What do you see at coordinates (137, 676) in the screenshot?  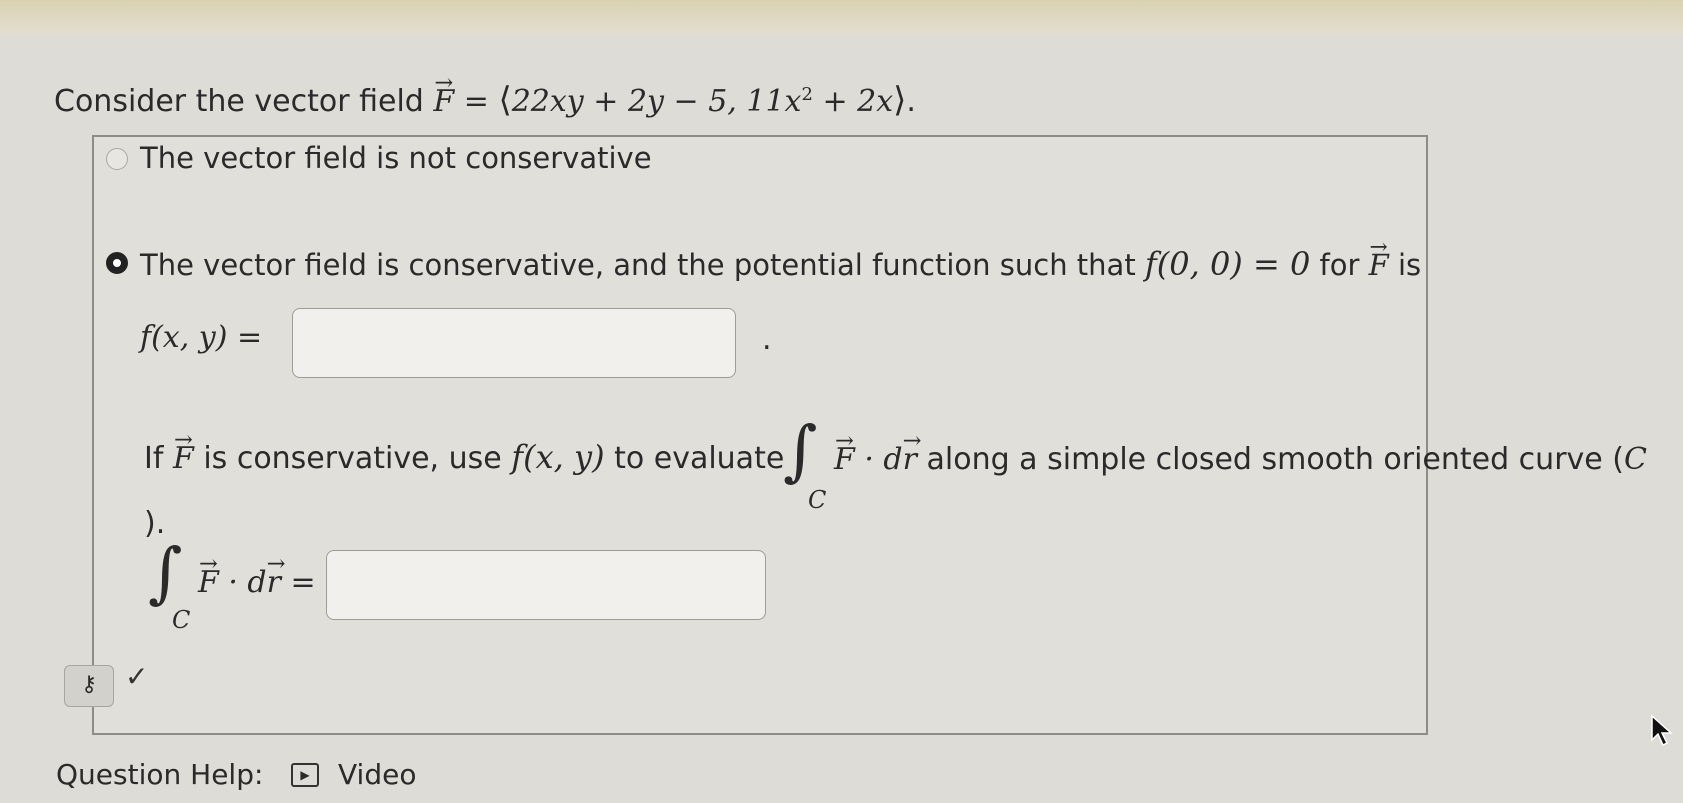 I see `checkmark-icon: ✓` at bounding box center [137, 676].